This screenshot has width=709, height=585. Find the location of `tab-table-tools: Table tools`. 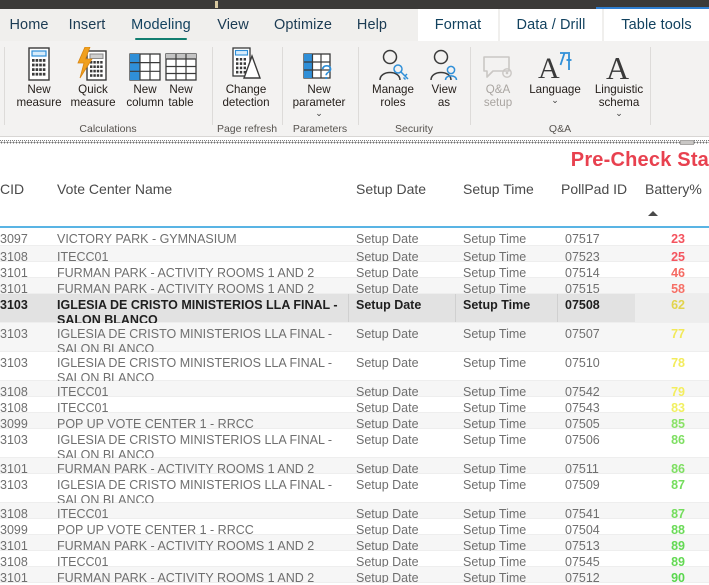

tab-table-tools: Table tools is located at coordinates (656, 25).